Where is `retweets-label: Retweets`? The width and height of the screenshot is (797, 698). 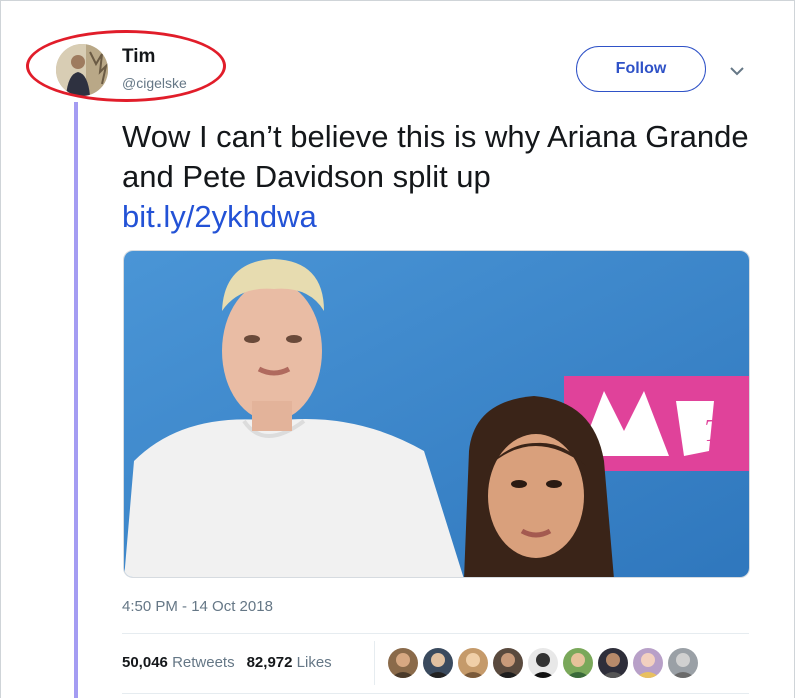
retweets-label: Retweets is located at coordinates (203, 662).